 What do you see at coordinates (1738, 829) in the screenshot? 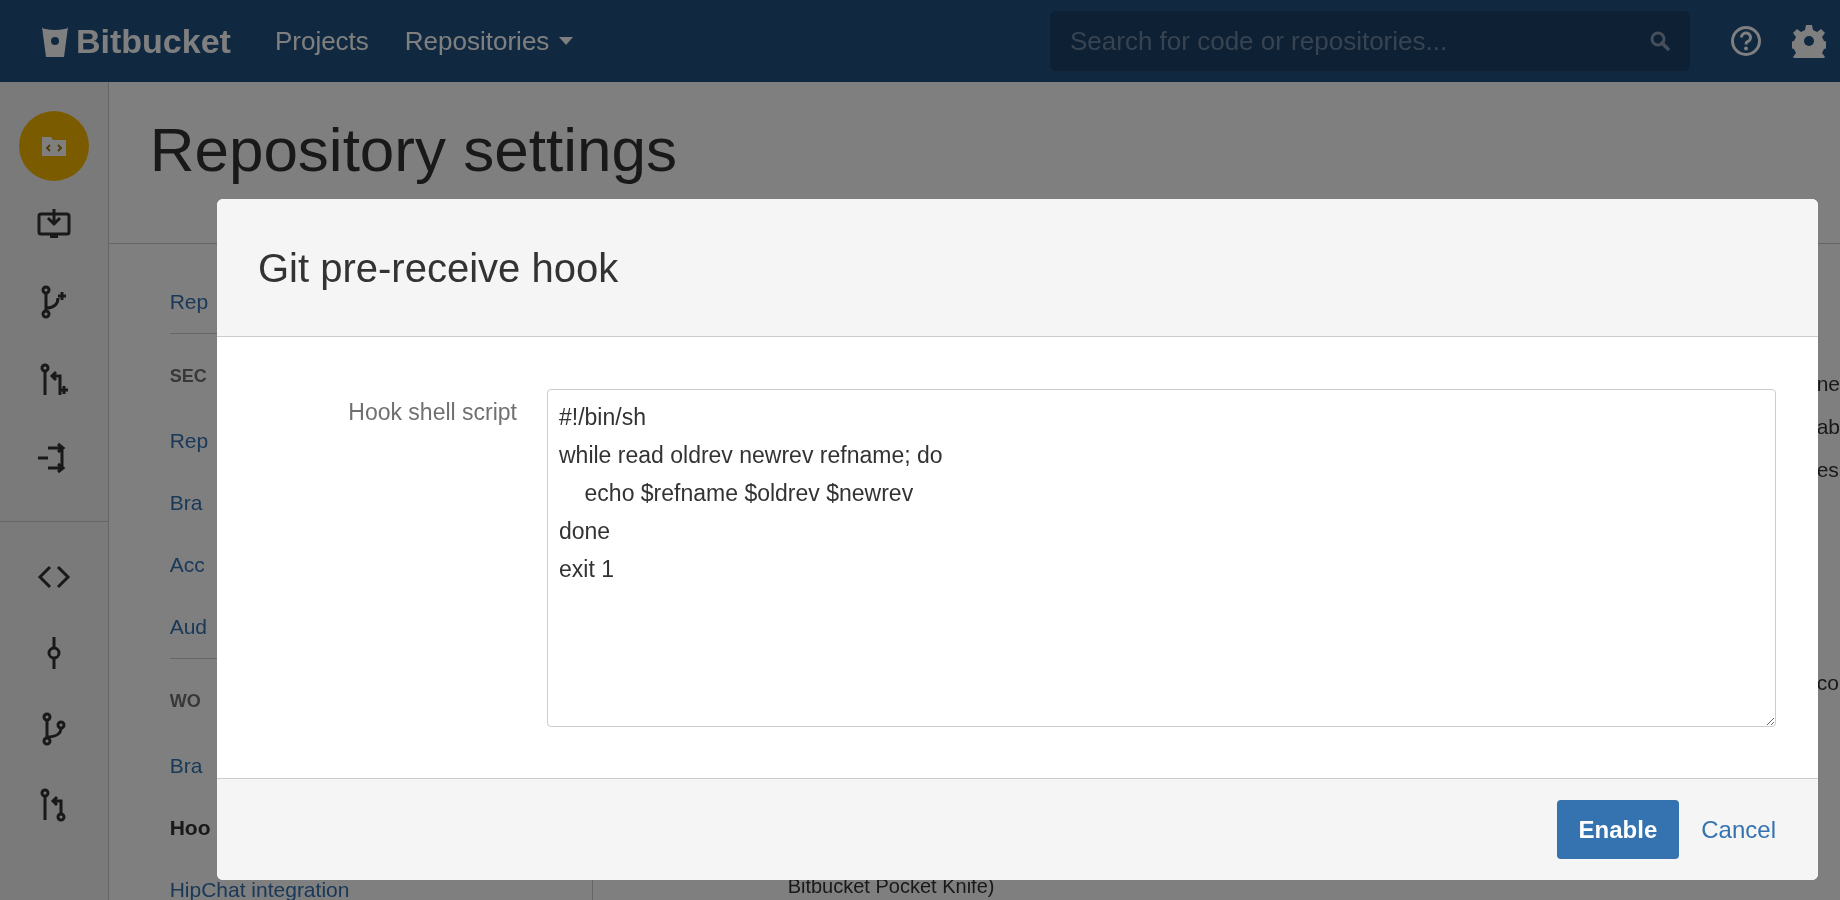
I see `cancel-link: Cancel` at bounding box center [1738, 829].